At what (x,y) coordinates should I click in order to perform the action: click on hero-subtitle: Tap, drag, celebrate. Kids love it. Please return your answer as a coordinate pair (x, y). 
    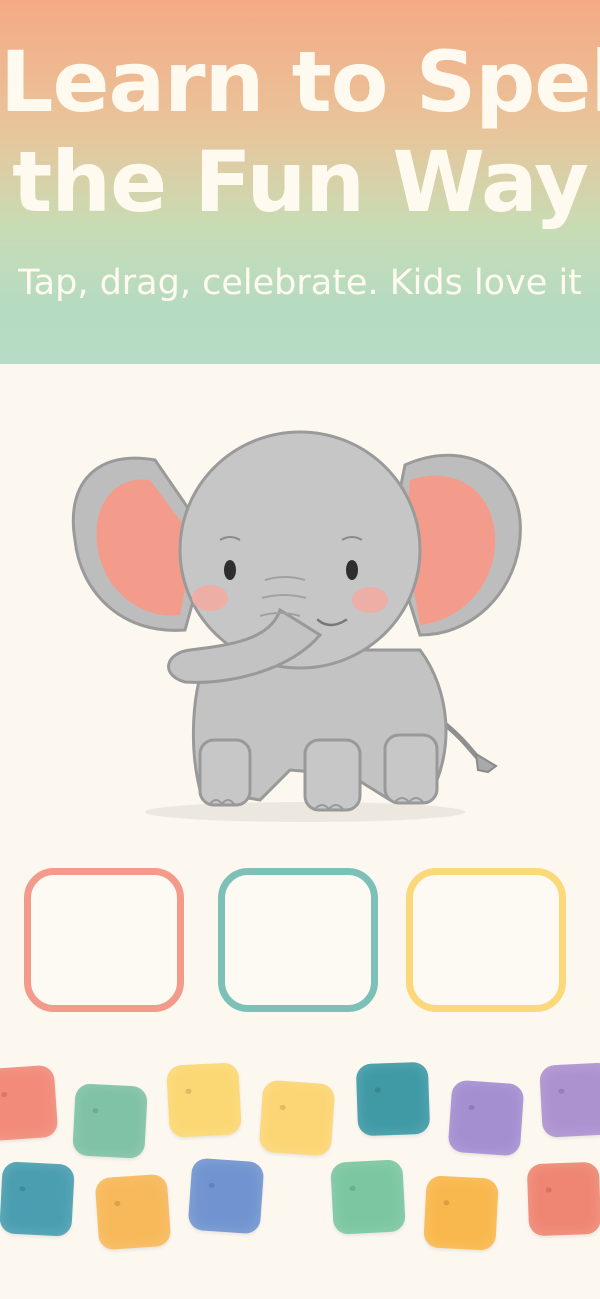
    Looking at the image, I should click on (300, 283).